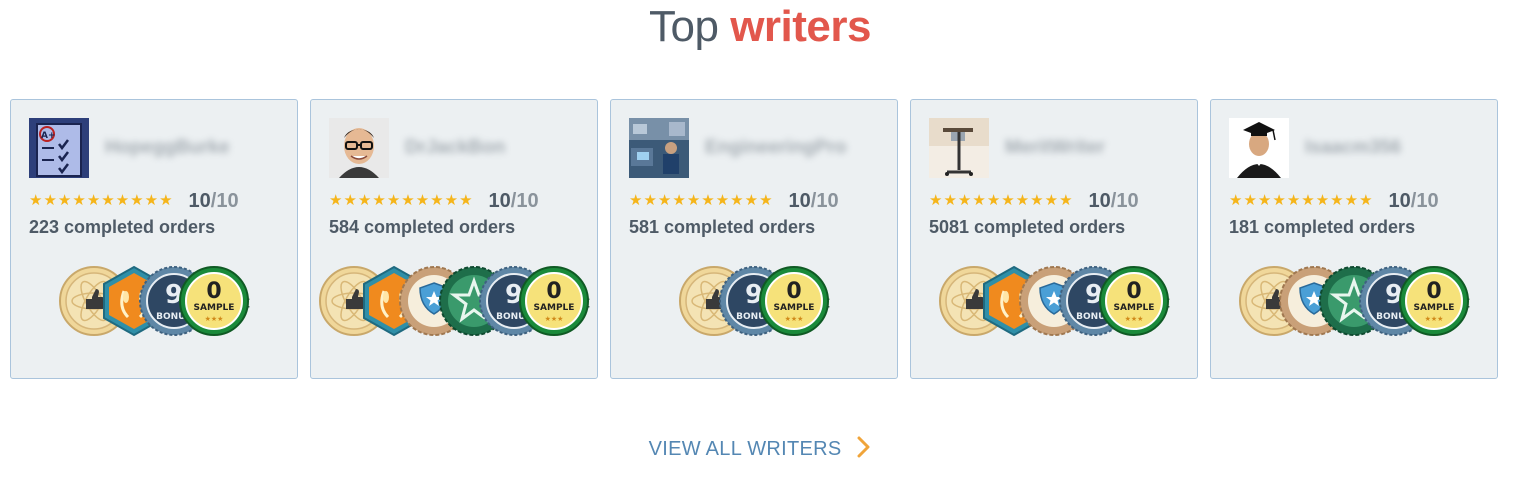 Image resolution: width=1540 pixels, height=477 pixels. Describe the element at coordinates (684, 26) in the screenshot. I see `section-title-plain: Top` at that location.